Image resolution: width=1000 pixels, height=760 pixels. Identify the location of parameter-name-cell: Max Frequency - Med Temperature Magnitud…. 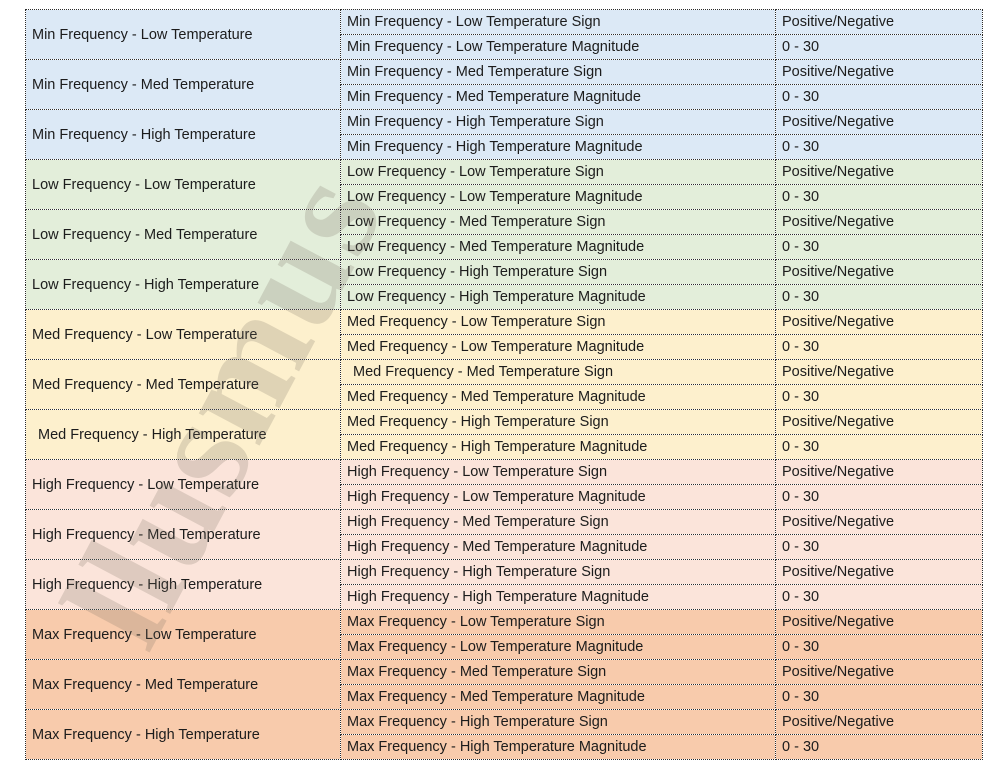
(558, 697).